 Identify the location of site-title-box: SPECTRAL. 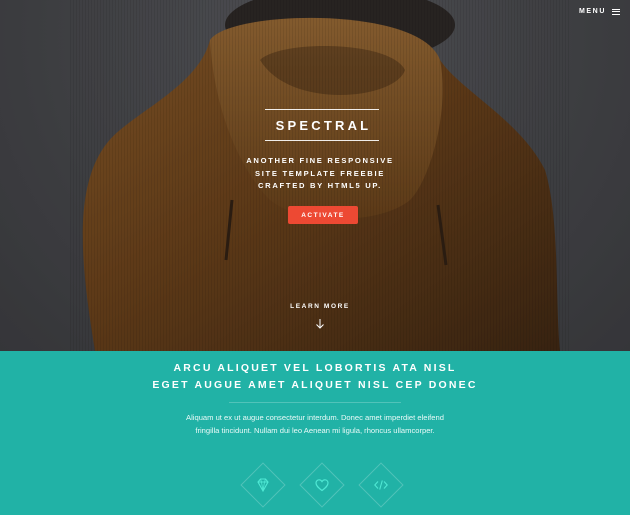
(322, 125).